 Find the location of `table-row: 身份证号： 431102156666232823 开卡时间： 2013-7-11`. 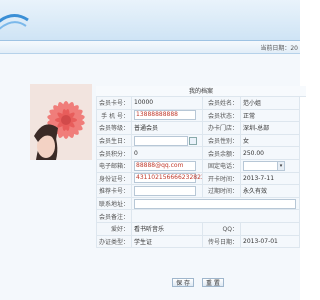

table-row: 身份证号： 431102156666232823 开卡时间： 2013-7-11 is located at coordinates (198, 178).